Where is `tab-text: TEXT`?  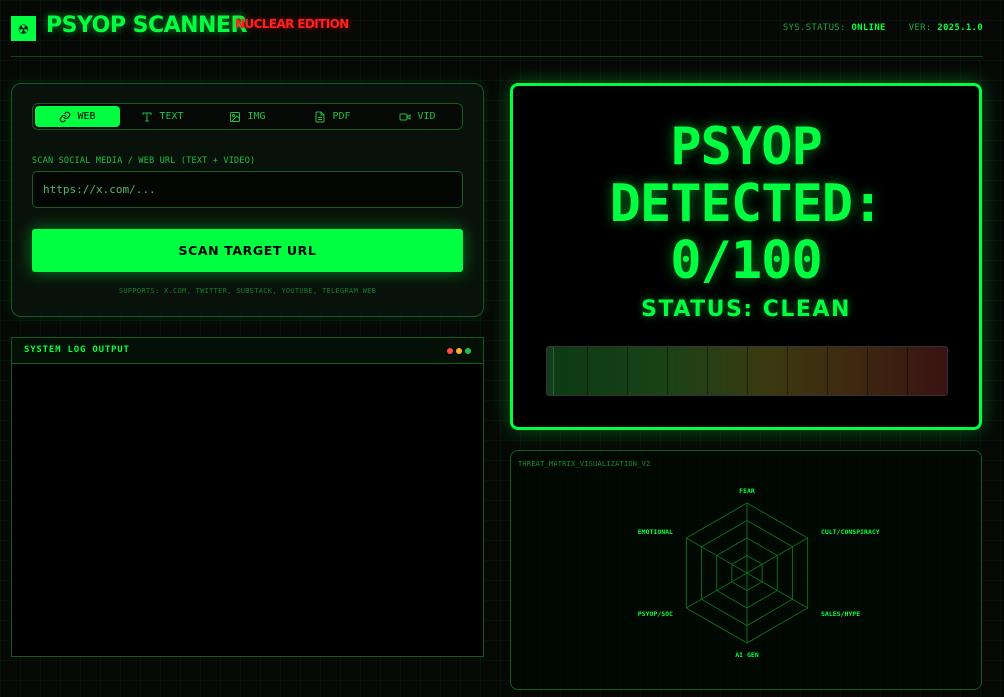 tab-text: TEXT is located at coordinates (162, 116).